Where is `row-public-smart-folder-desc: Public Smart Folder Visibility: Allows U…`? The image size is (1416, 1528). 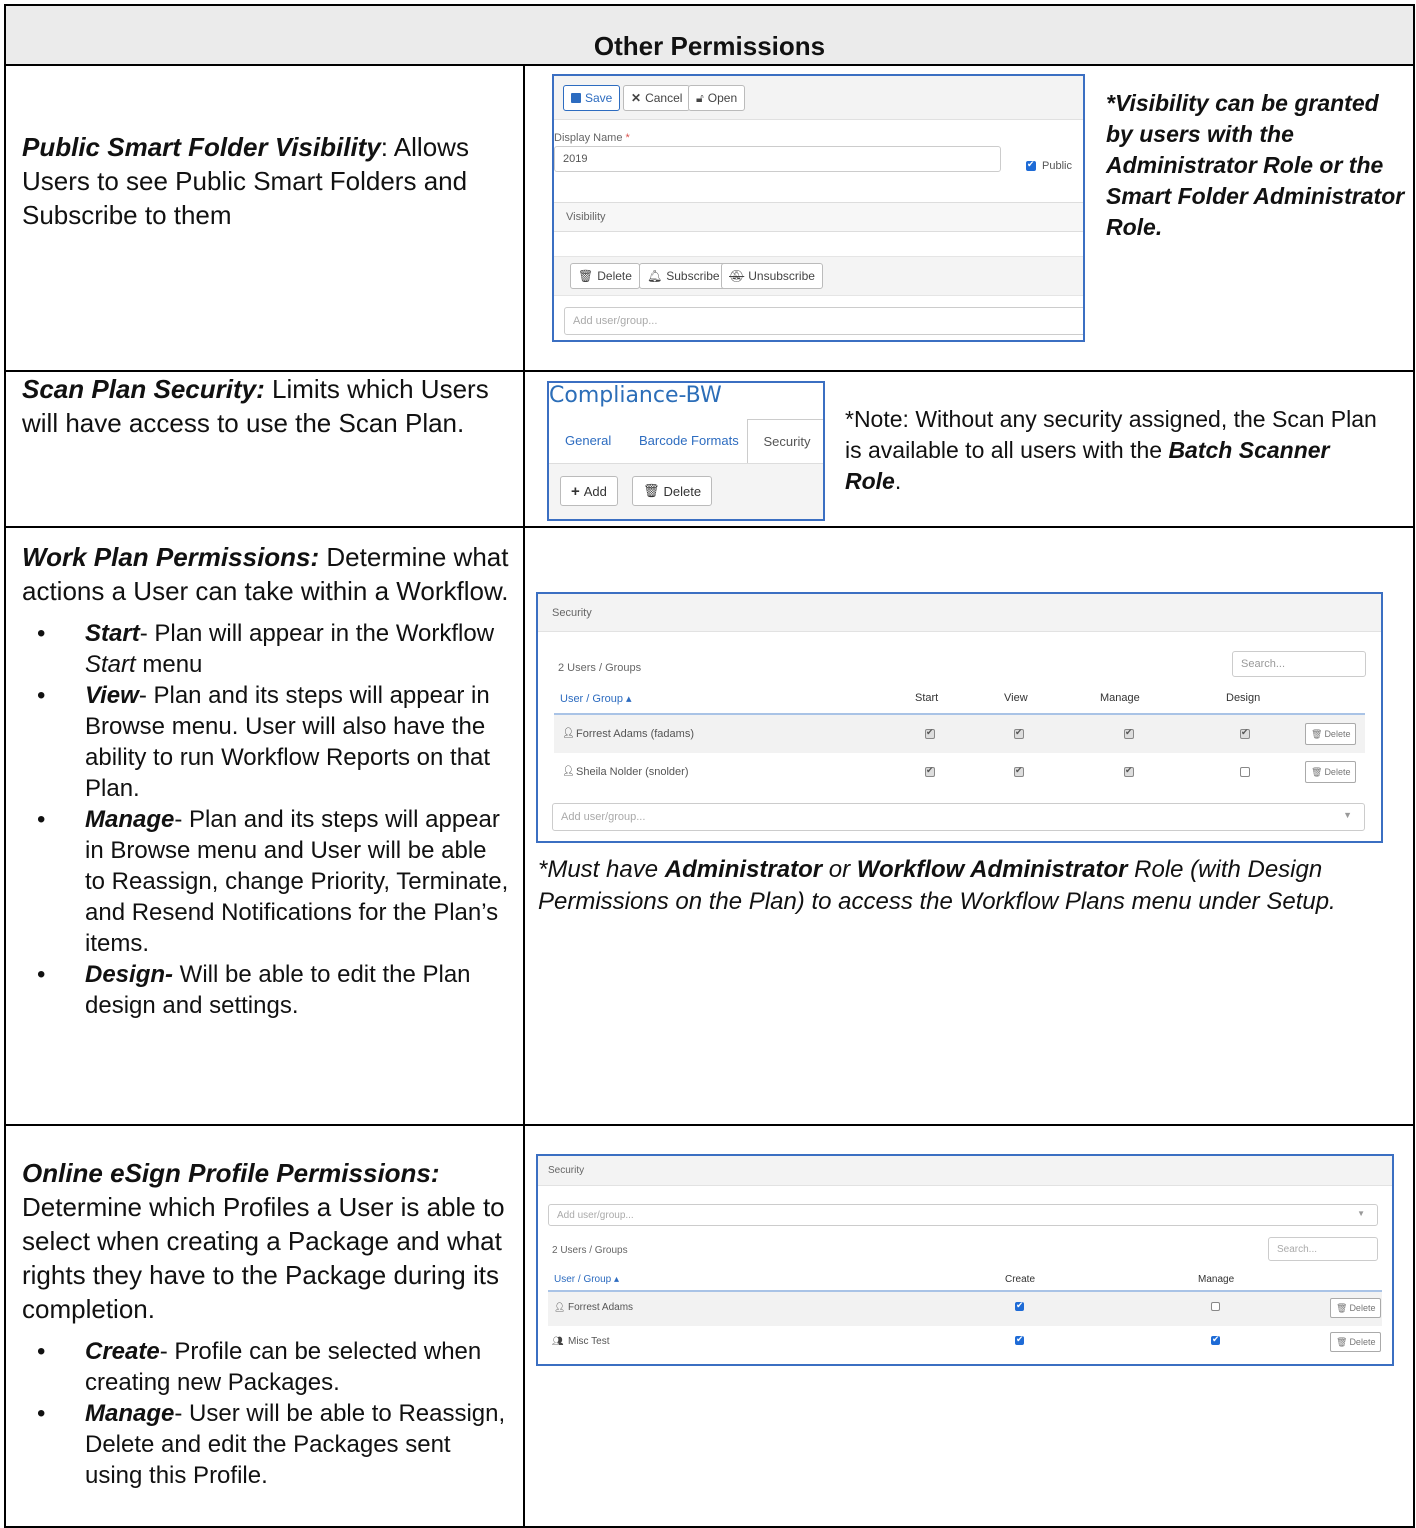
row-public-smart-folder-desc: Public Smart Folder Visibility: Allows U… is located at coordinates (264, 218).